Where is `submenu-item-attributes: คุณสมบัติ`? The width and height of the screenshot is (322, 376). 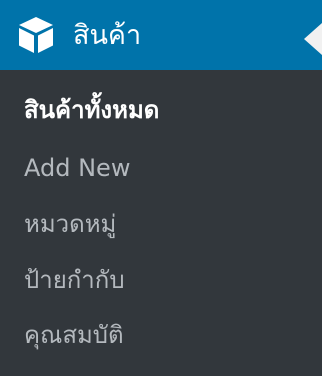 submenu-item-attributes: คุณสมบัติ is located at coordinates (74, 335).